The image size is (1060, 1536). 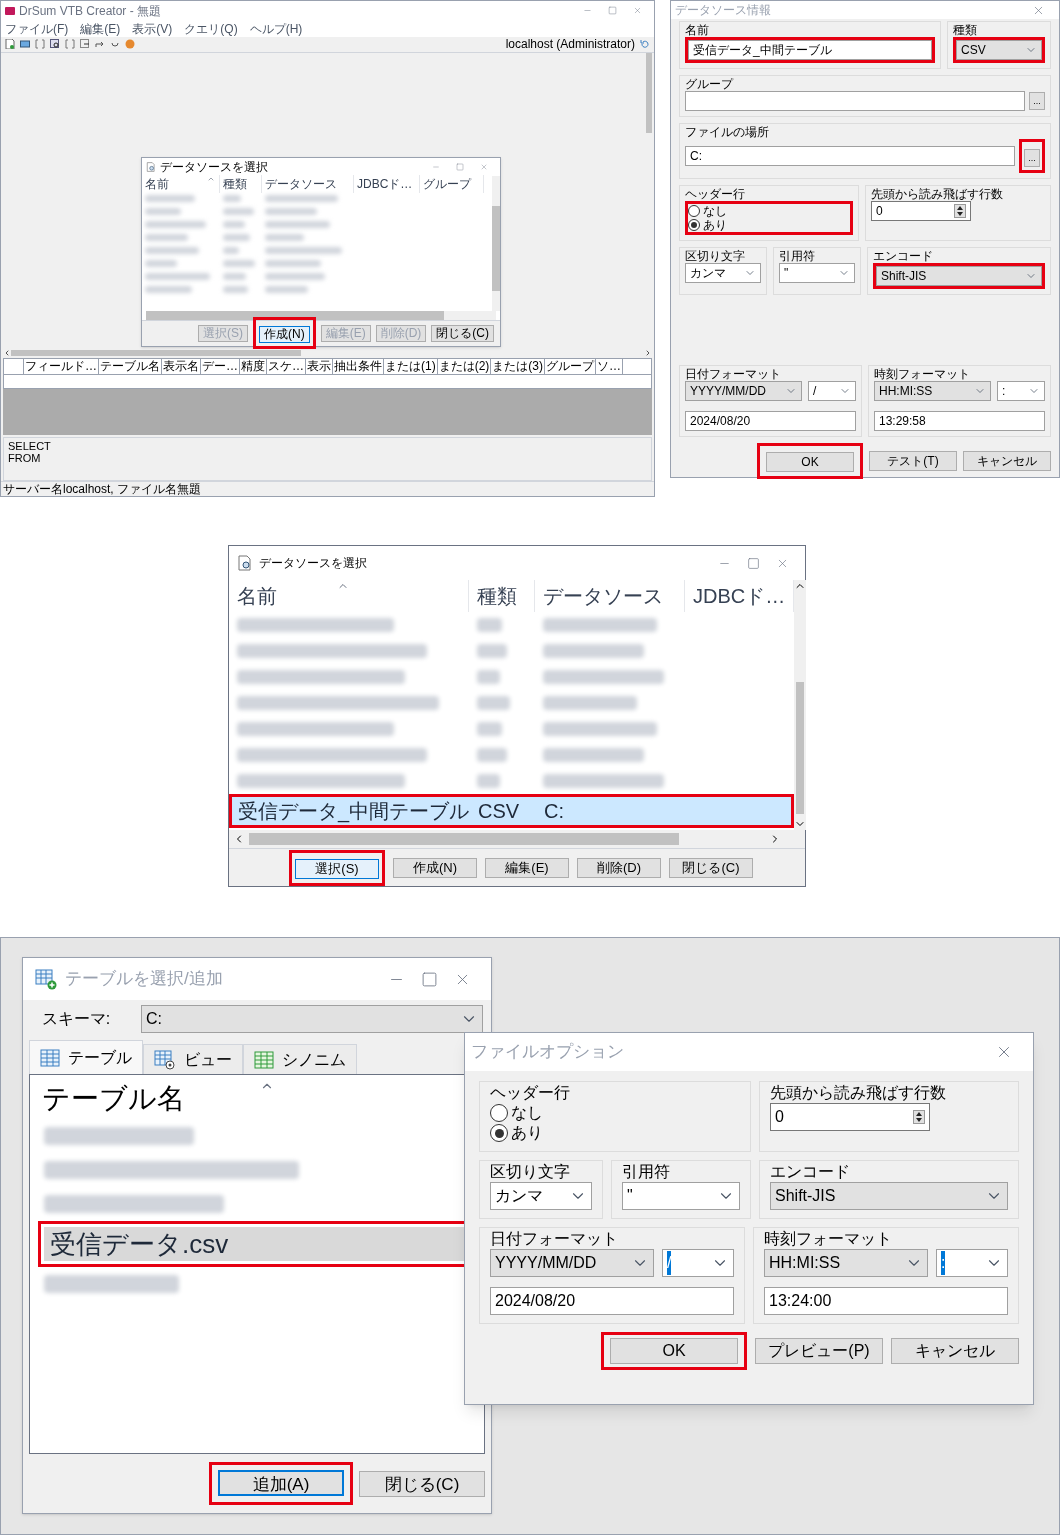 What do you see at coordinates (25, 44) in the screenshot?
I see `folder-icon` at bounding box center [25, 44].